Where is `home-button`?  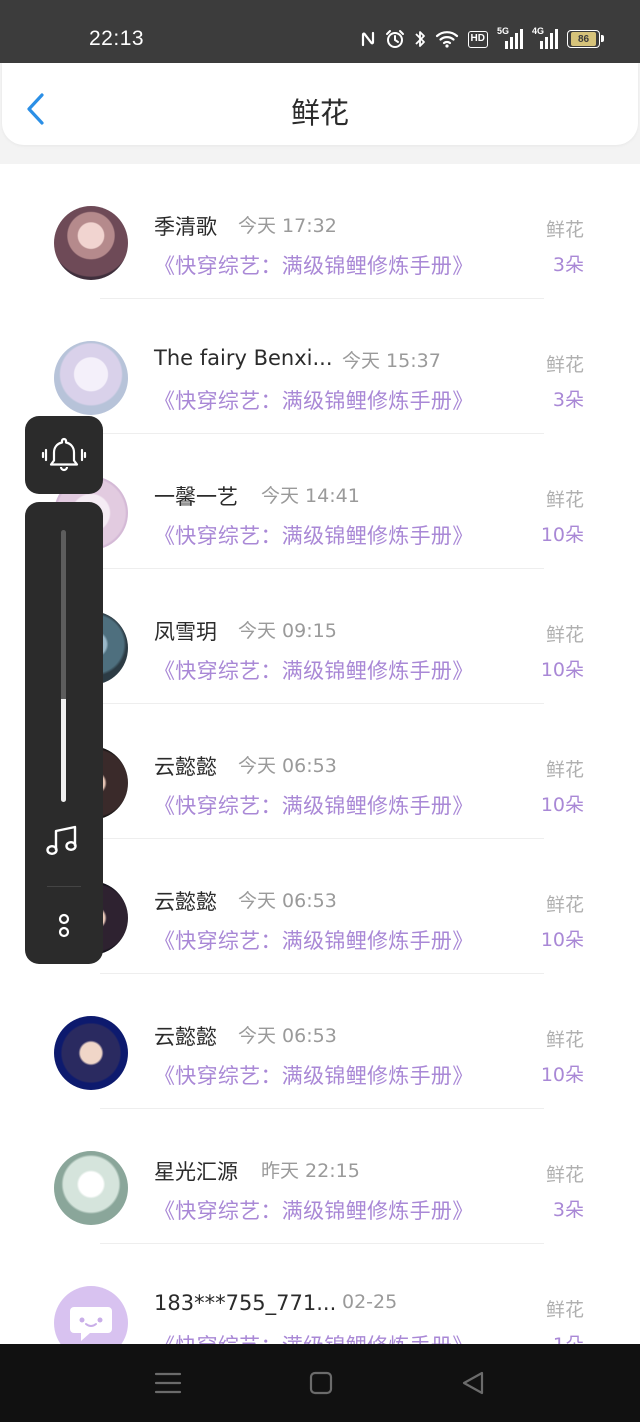
home-button is located at coordinates (321, 1383).